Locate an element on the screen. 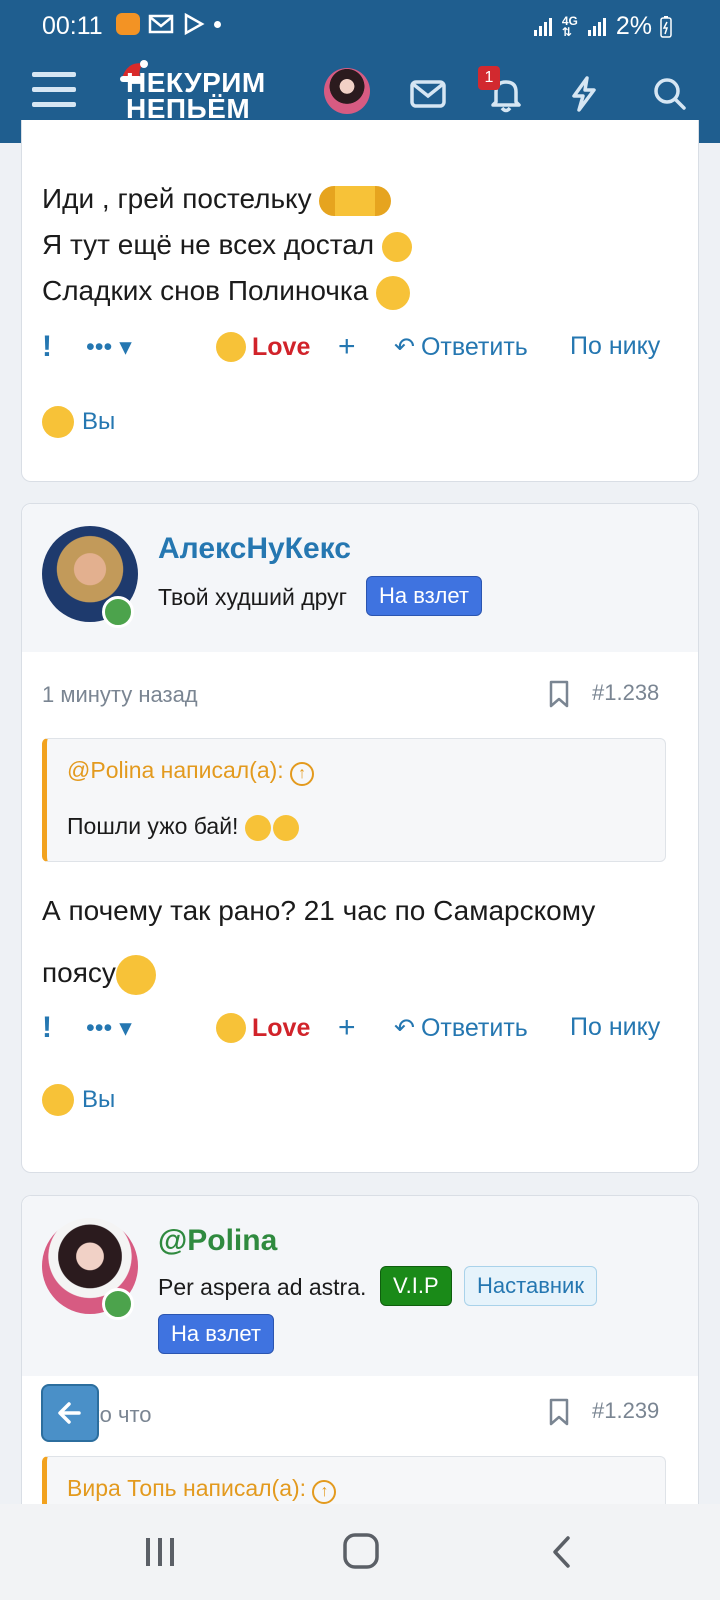 Image resolution: width=720 pixels, height=1600 pixels. arrow-left-icon is located at coordinates (69, 1413).